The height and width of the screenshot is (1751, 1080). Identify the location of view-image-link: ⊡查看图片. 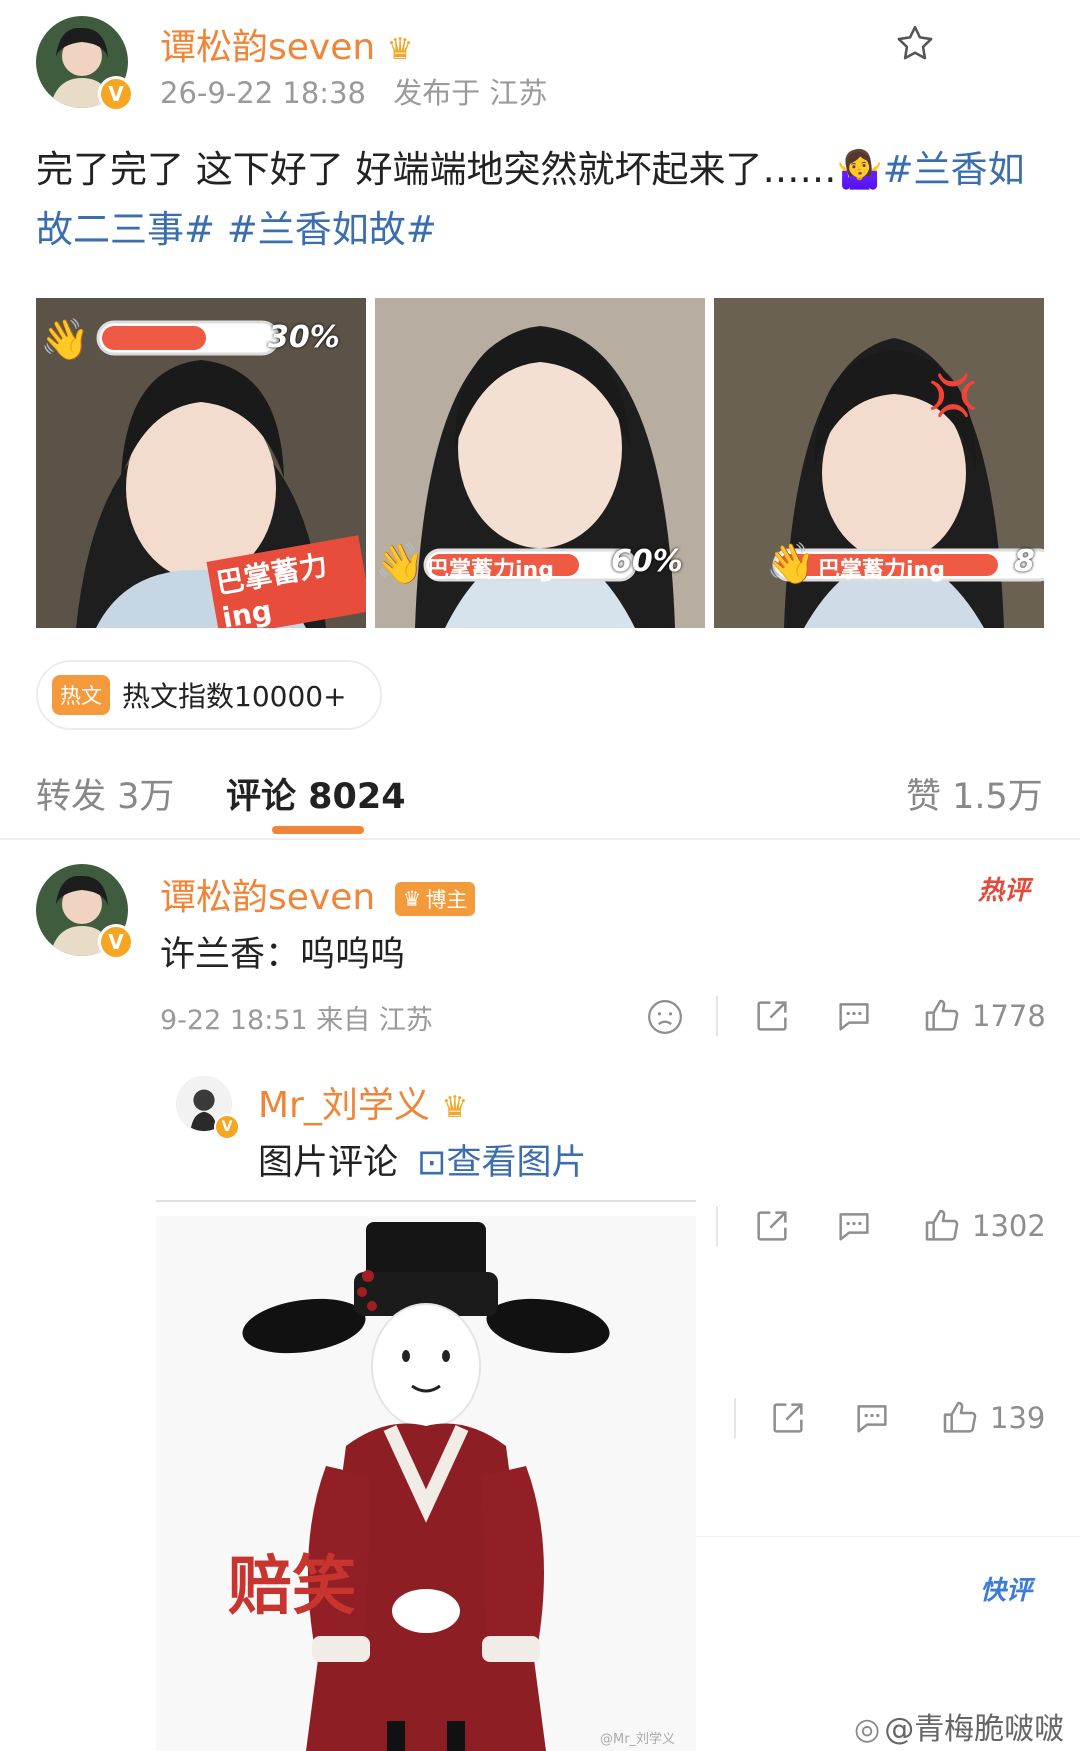
(501, 1163).